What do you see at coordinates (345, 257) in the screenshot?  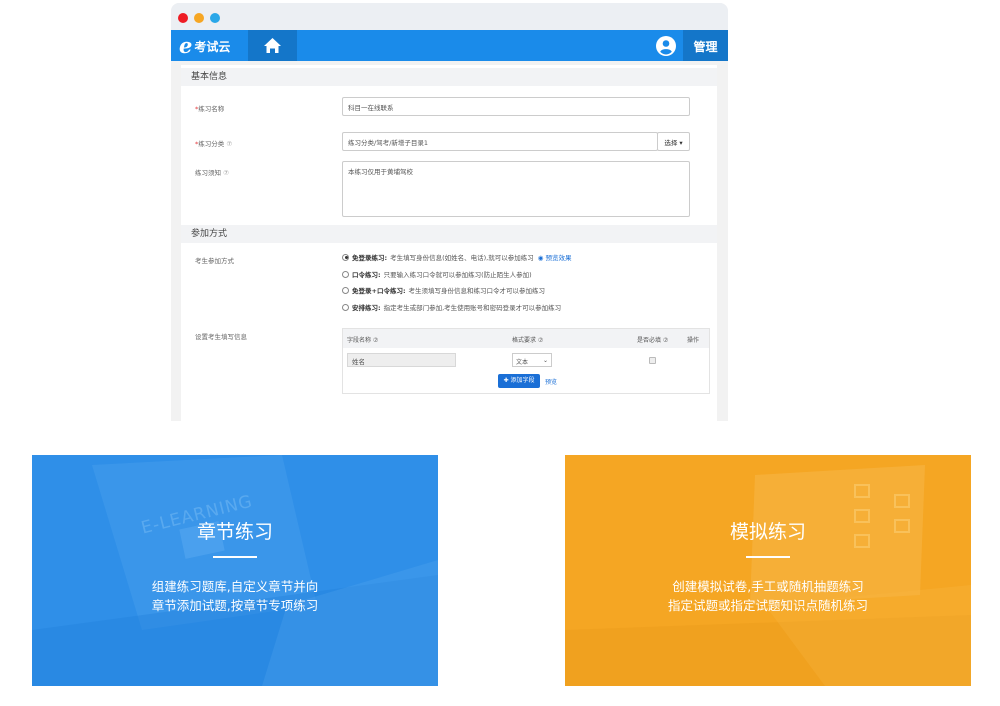 I see `radio-selected-icon` at bounding box center [345, 257].